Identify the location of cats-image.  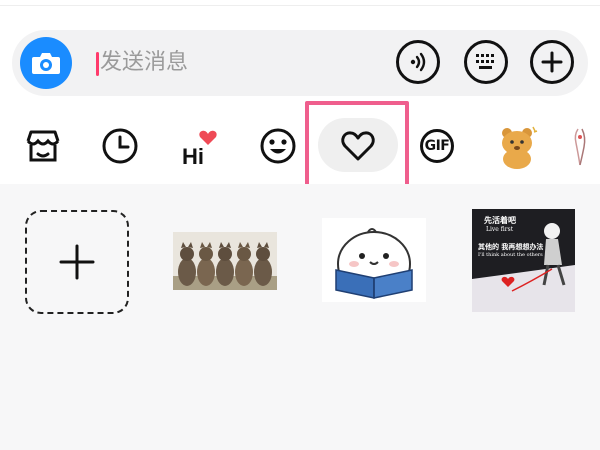
(225, 261).